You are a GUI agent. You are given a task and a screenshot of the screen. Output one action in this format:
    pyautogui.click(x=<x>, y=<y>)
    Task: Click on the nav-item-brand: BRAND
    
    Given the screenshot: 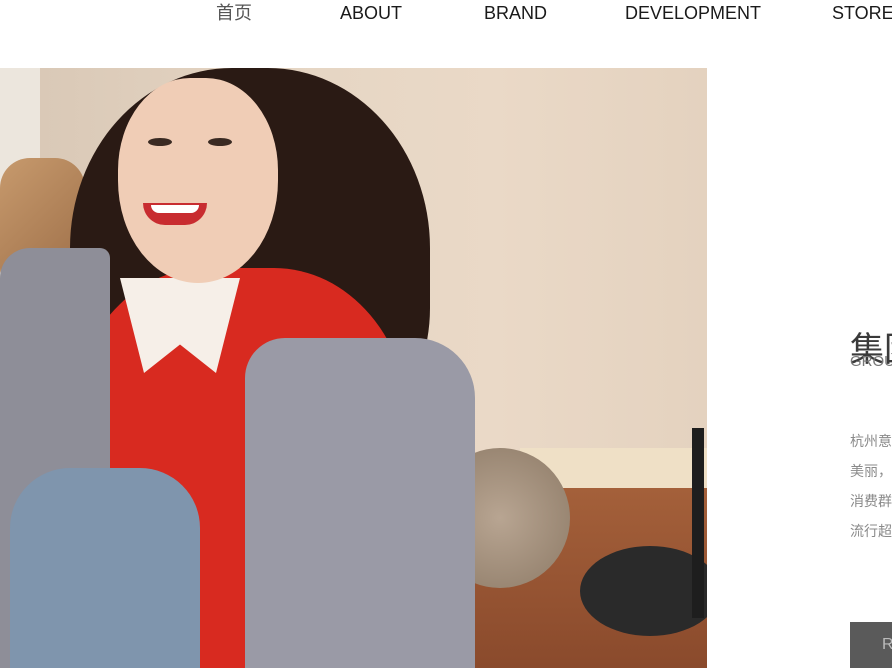 What is the action you would take?
    pyautogui.click(x=515, y=13)
    